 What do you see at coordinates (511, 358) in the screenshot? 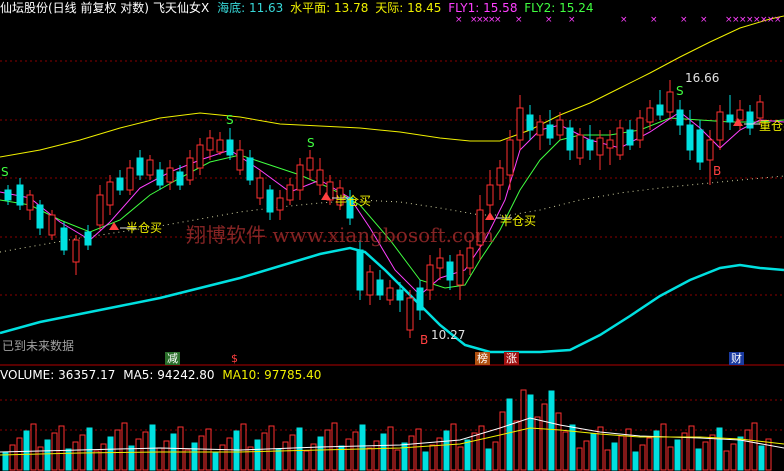
I see `tag-rise: 涨` at bounding box center [511, 358].